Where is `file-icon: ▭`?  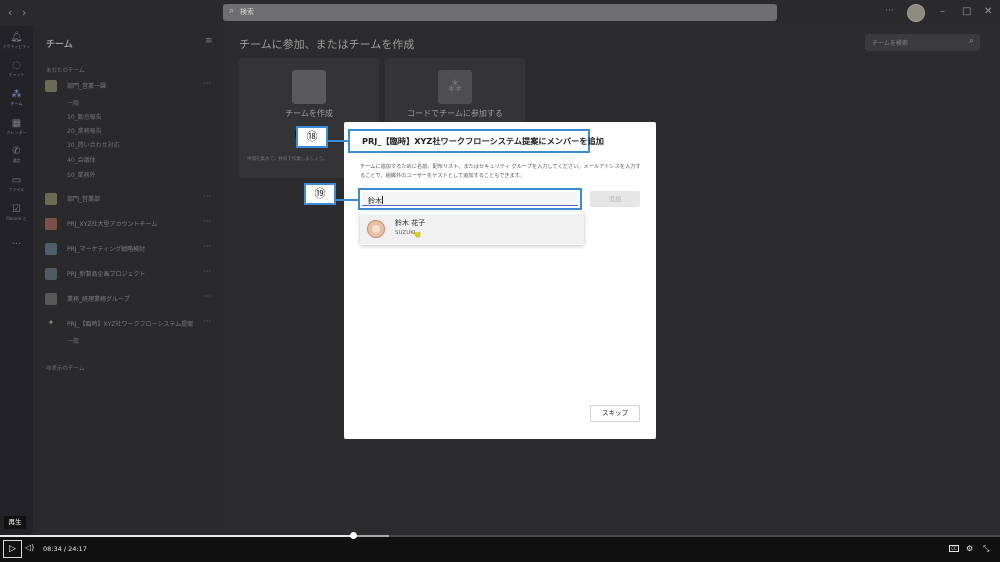 file-icon: ▭ is located at coordinates (16, 180).